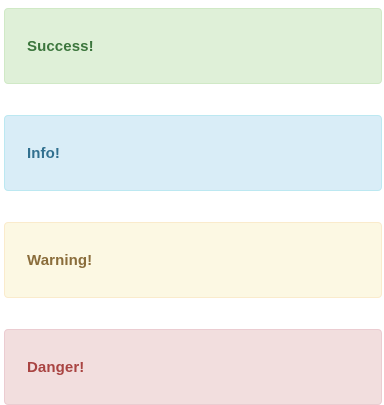 Image resolution: width=384 pixels, height=405 pixels. I want to click on info-alert-text: Info!, so click(43, 153).